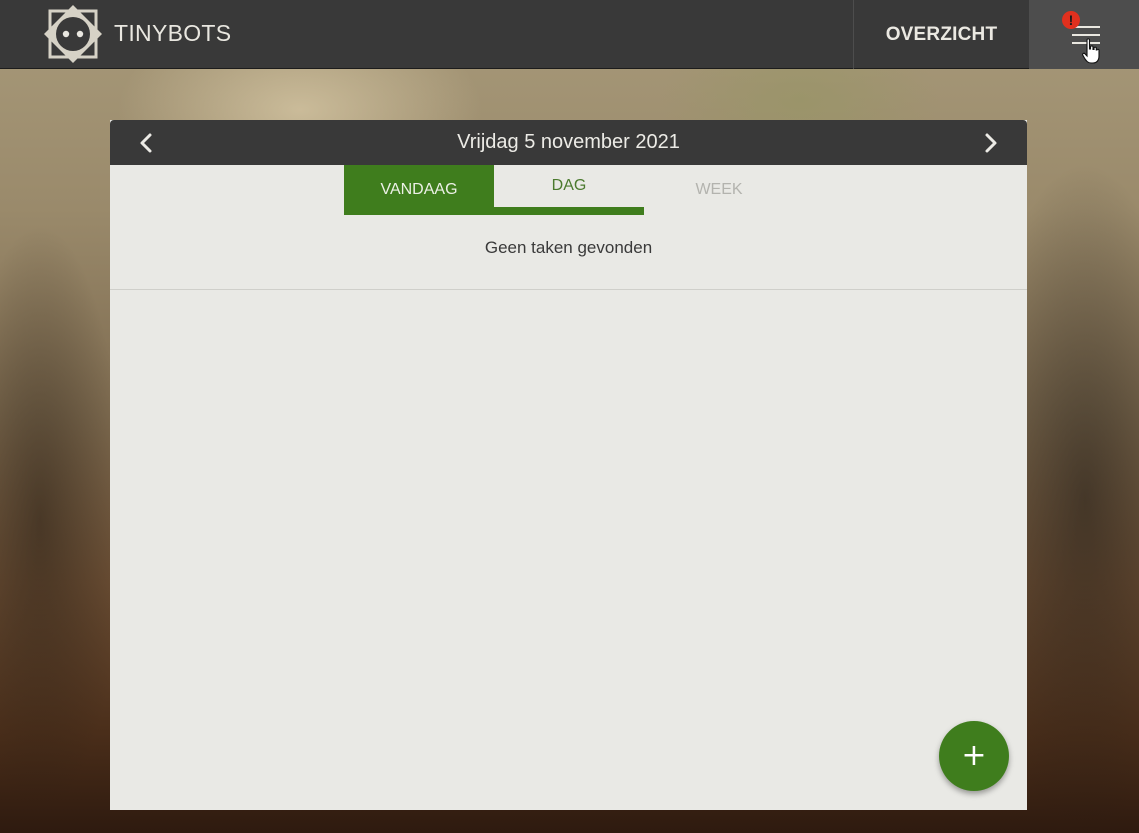  Describe the element at coordinates (73, 34) in the screenshot. I see `tinybots-logo-icon` at that location.